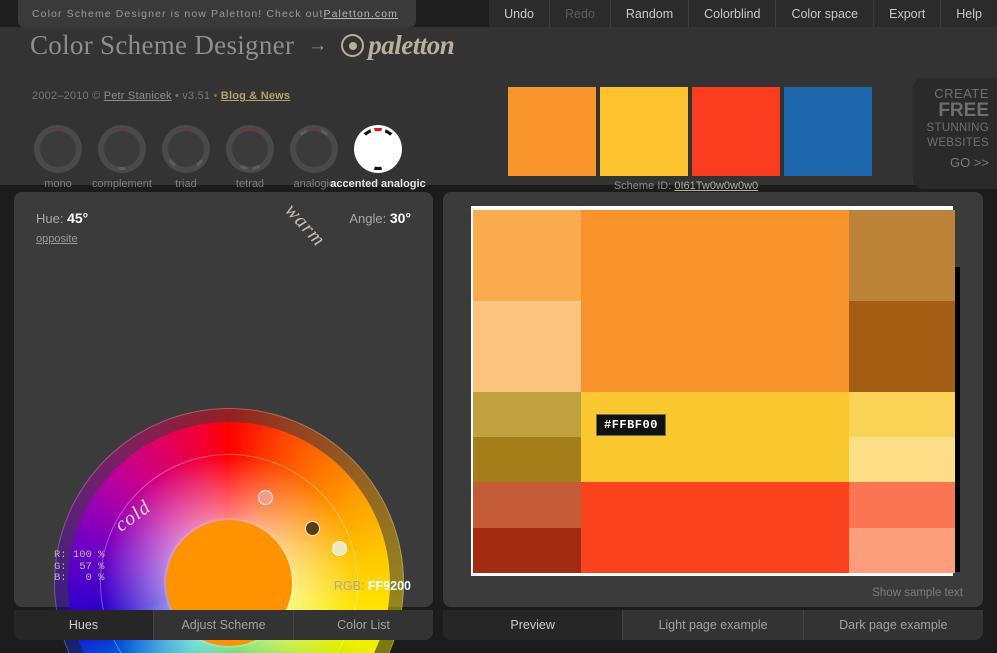 The height and width of the screenshot is (653, 997). I want to click on paletton-logo: paletton, so click(398, 45).